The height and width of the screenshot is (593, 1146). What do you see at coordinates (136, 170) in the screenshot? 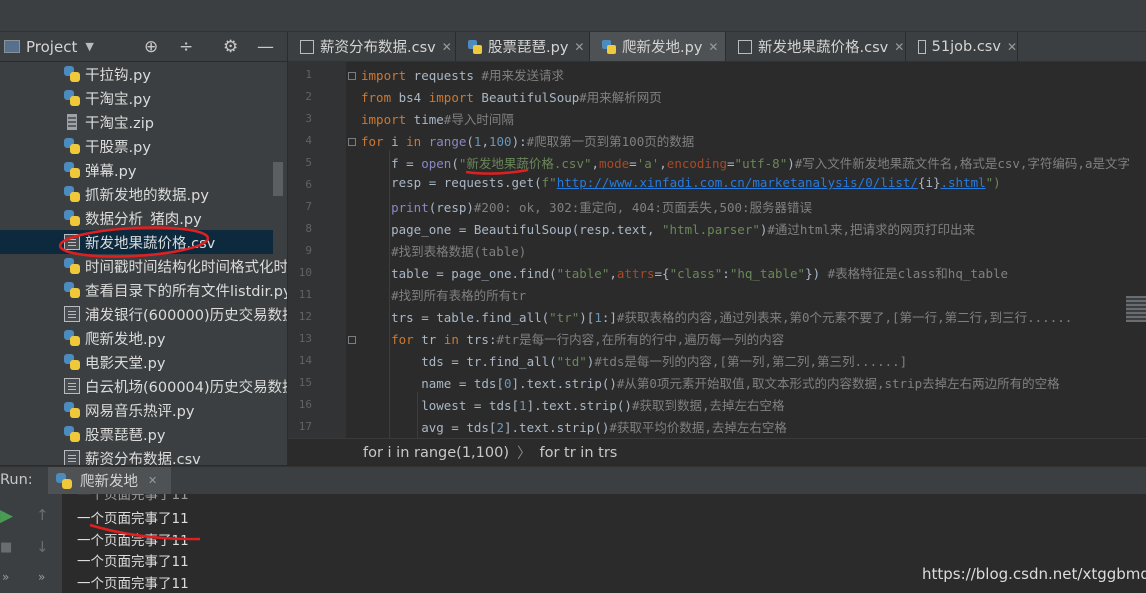
I see `tree-item: 弹幕.py` at bounding box center [136, 170].